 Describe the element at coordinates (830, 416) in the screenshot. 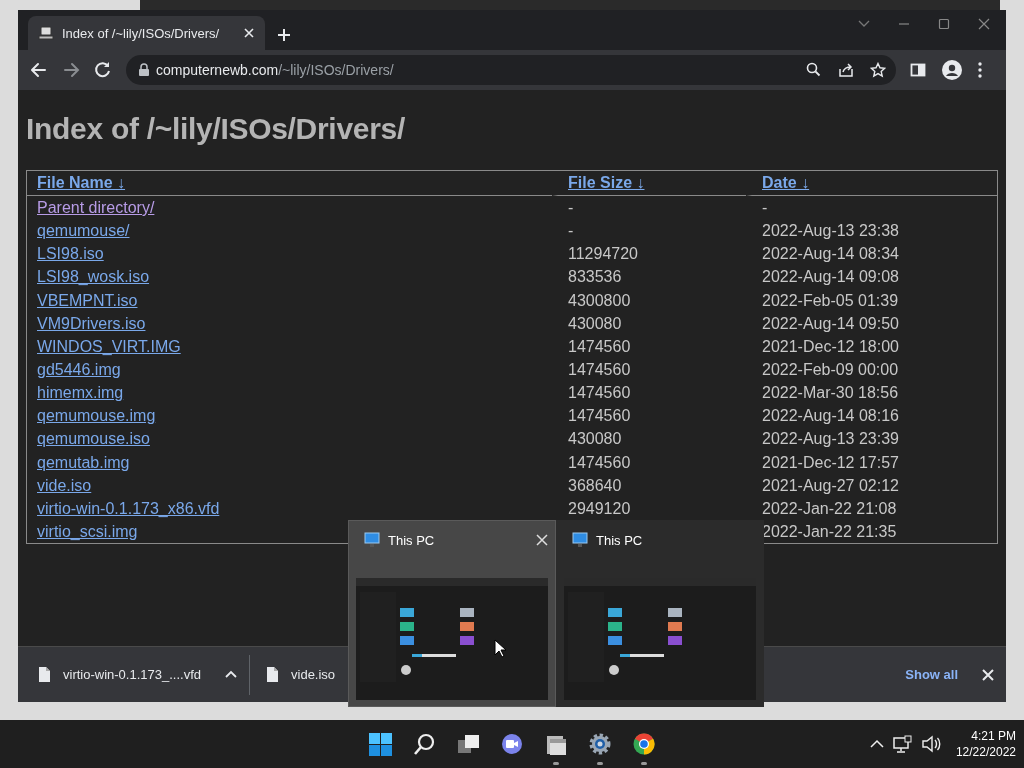

I see `file-date: 2022-Aug-14 08:16` at that location.